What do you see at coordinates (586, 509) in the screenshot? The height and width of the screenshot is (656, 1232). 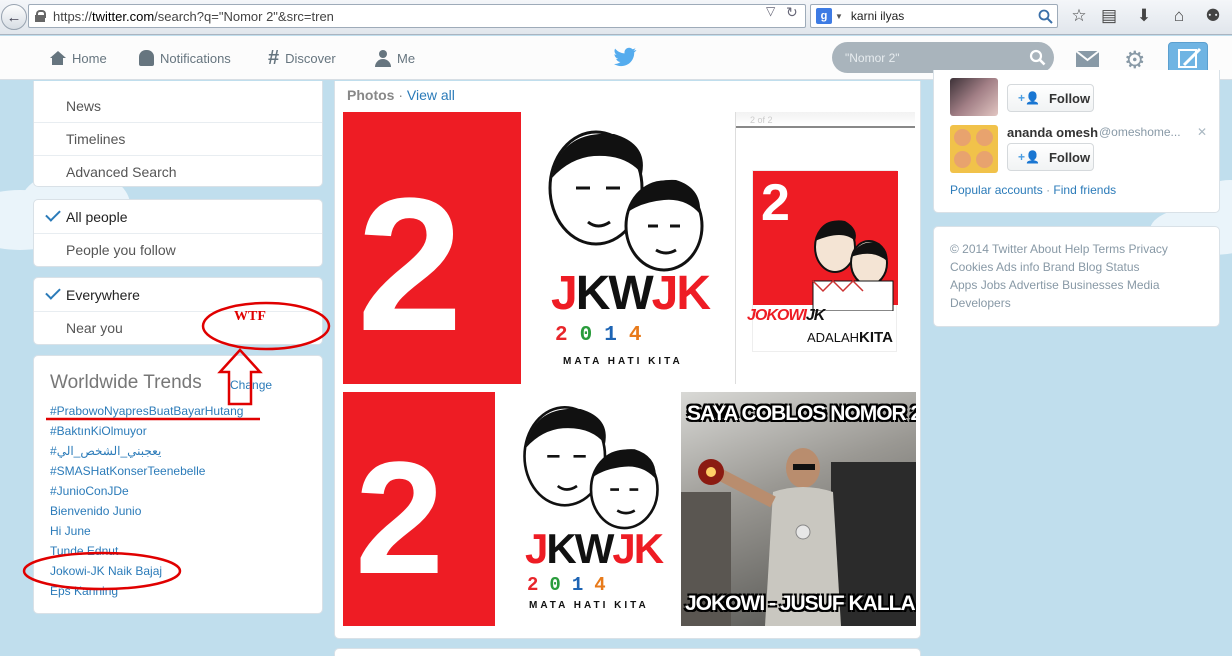 I see `photo-tile-logo-2: JKWJK 2014 MATA HATI KITA` at bounding box center [586, 509].